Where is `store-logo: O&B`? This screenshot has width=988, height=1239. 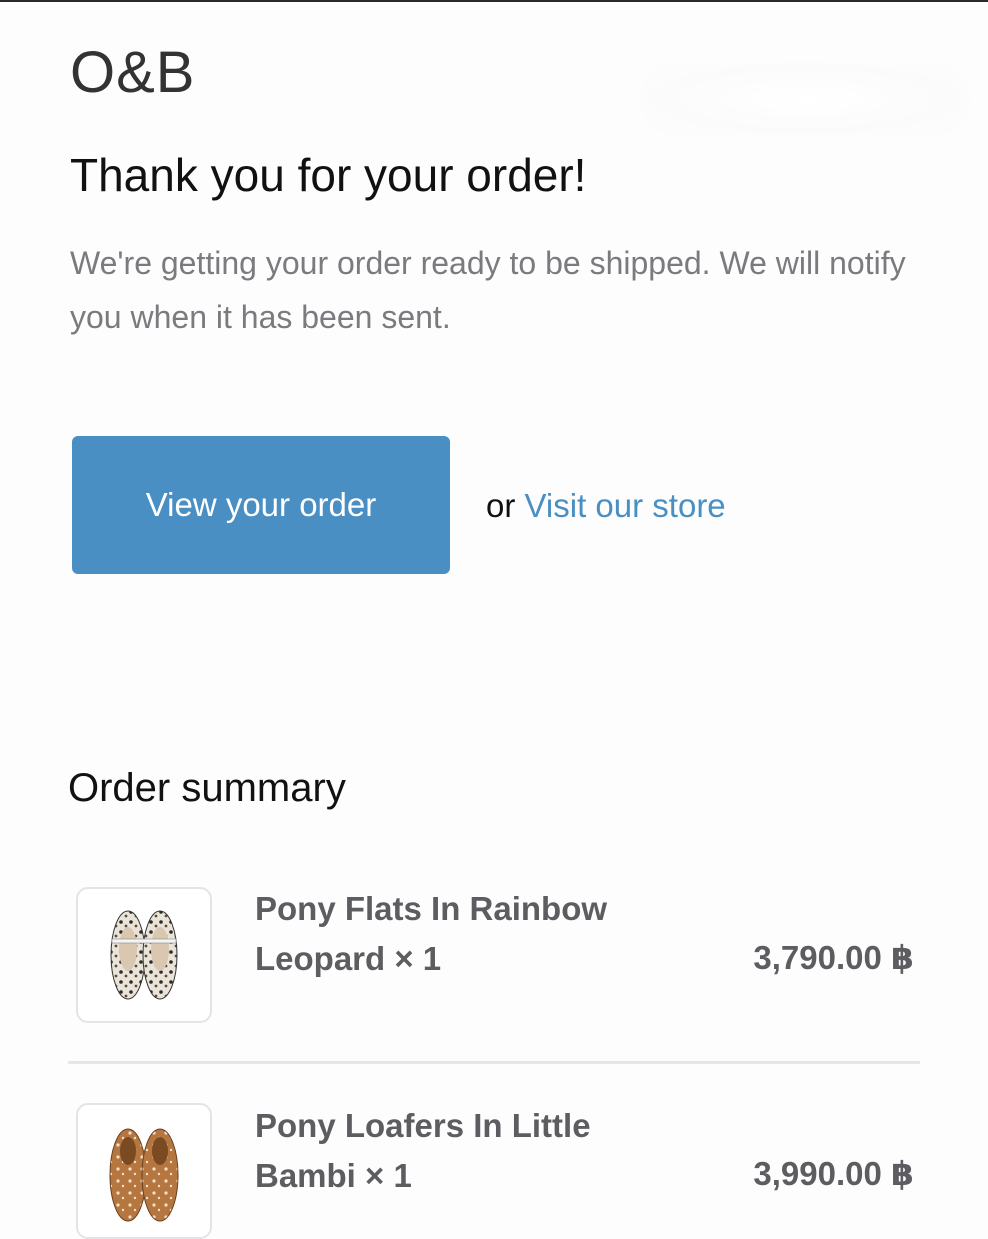
store-logo: O&B is located at coordinates (133, 73).